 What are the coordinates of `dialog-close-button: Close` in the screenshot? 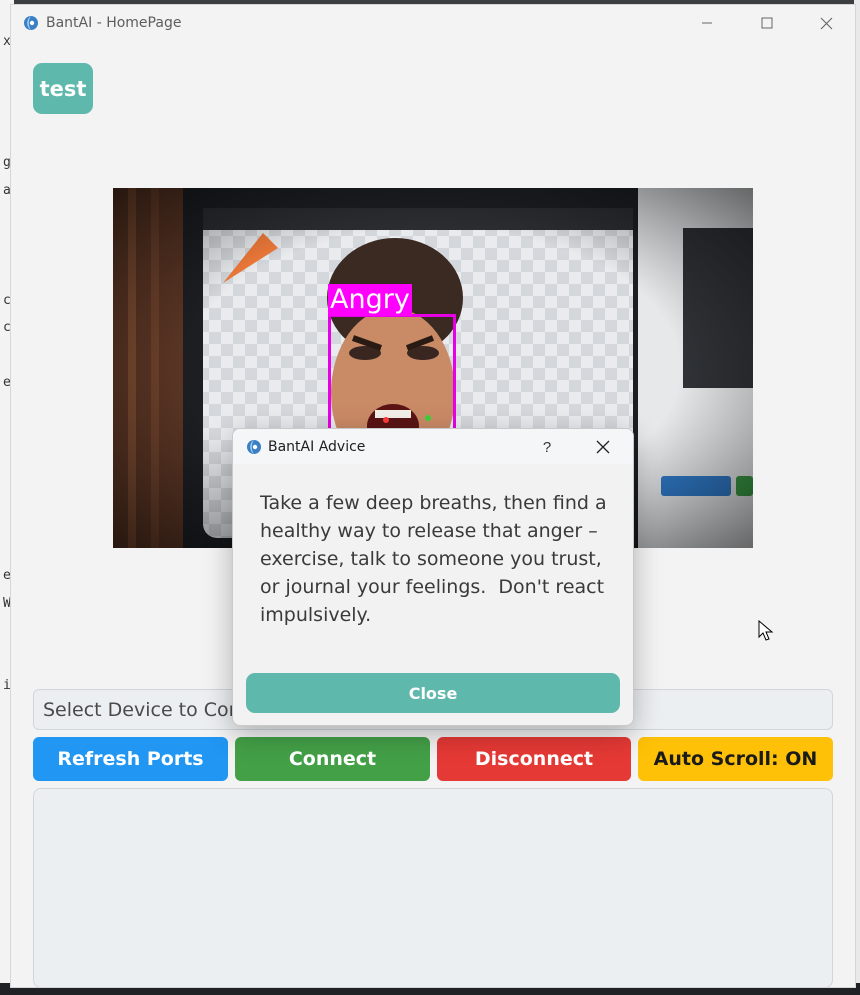 It's located at (433, 693).